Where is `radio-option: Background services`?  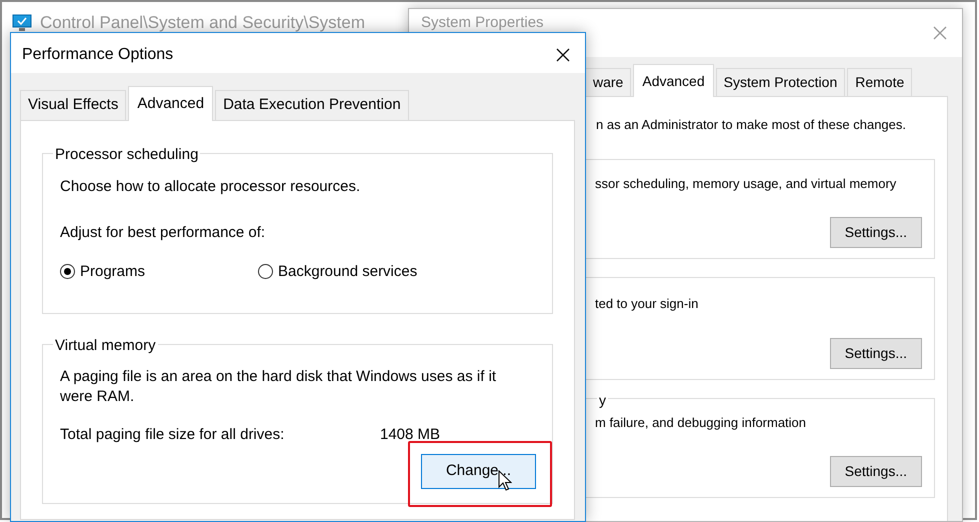
radio-option: Background services is located at coordinates (338, 271).